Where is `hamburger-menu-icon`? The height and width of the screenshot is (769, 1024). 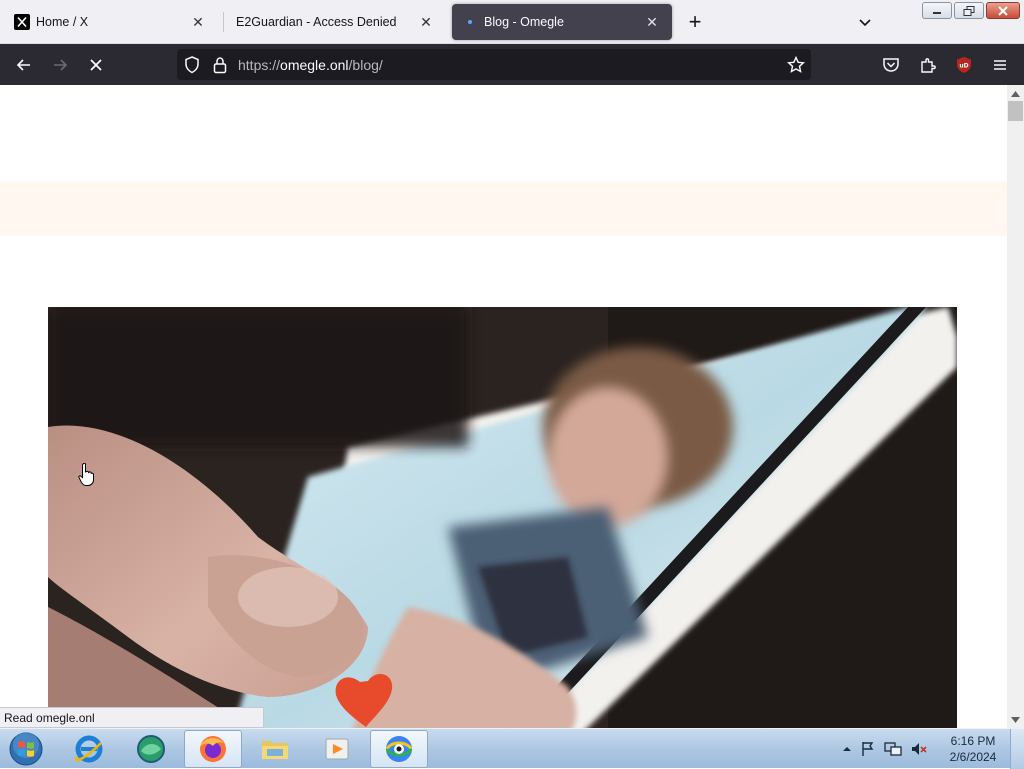
hamburger-menu-icon is located at coordinates (1000, 65).